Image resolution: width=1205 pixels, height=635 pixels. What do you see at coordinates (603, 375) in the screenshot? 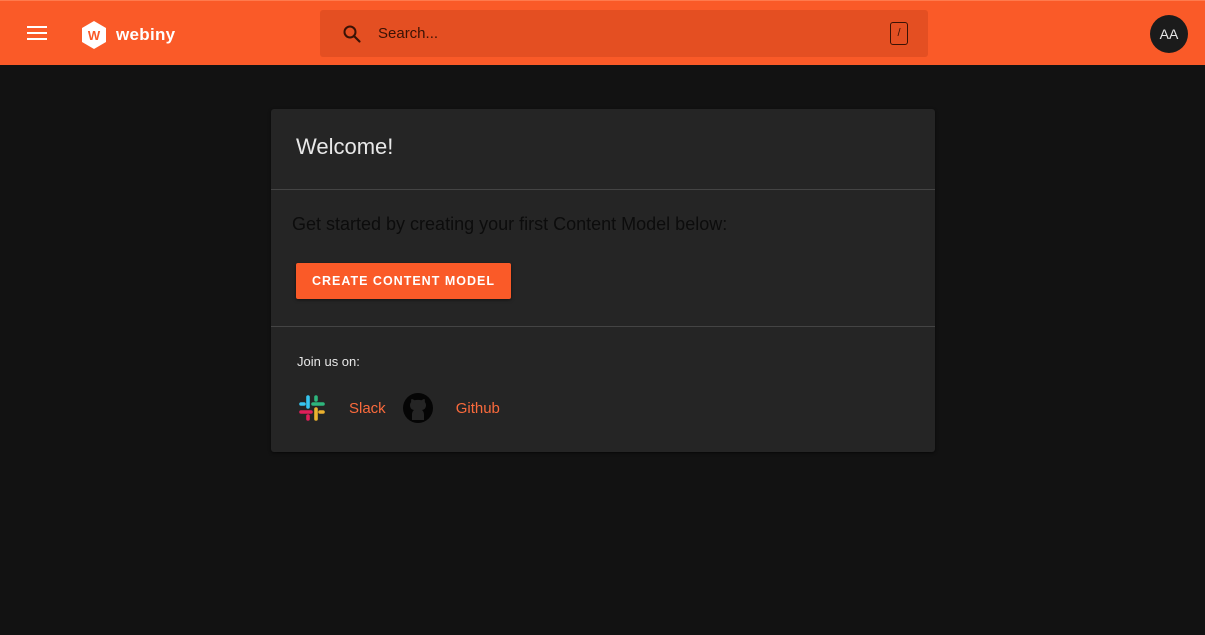
I see `welcome-card-footer: Join us on: Slack Github` at bounding box center [603, 375].